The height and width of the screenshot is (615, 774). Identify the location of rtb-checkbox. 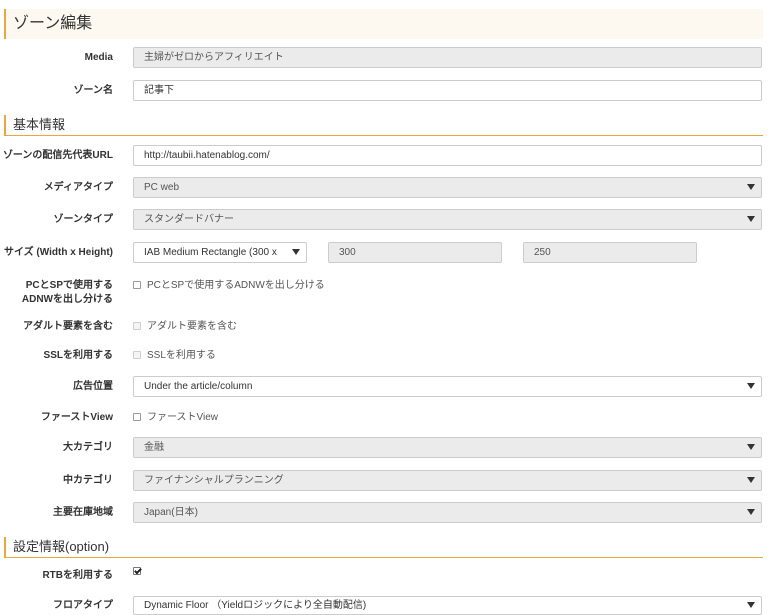
(140, 572).